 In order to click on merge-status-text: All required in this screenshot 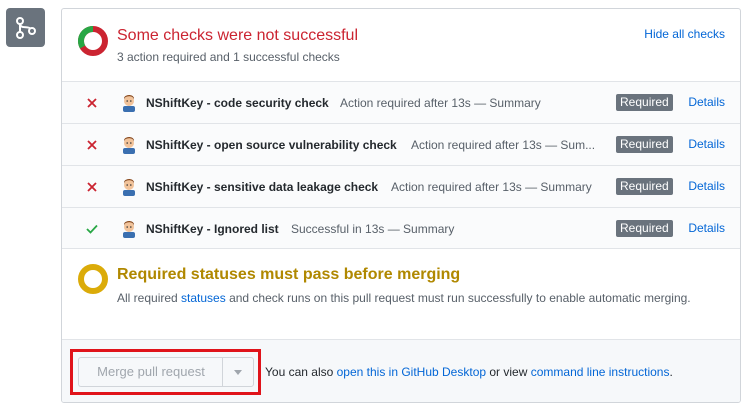, I will do `click(149, 298)`.